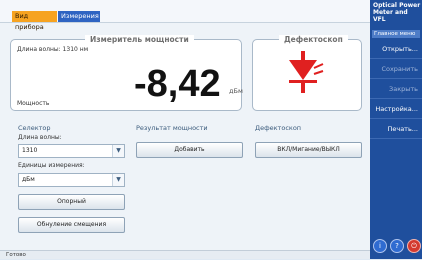 The height and width of the screenshot is (260, 422). I want to click on reference-button: Опорный, so click(71, 202).